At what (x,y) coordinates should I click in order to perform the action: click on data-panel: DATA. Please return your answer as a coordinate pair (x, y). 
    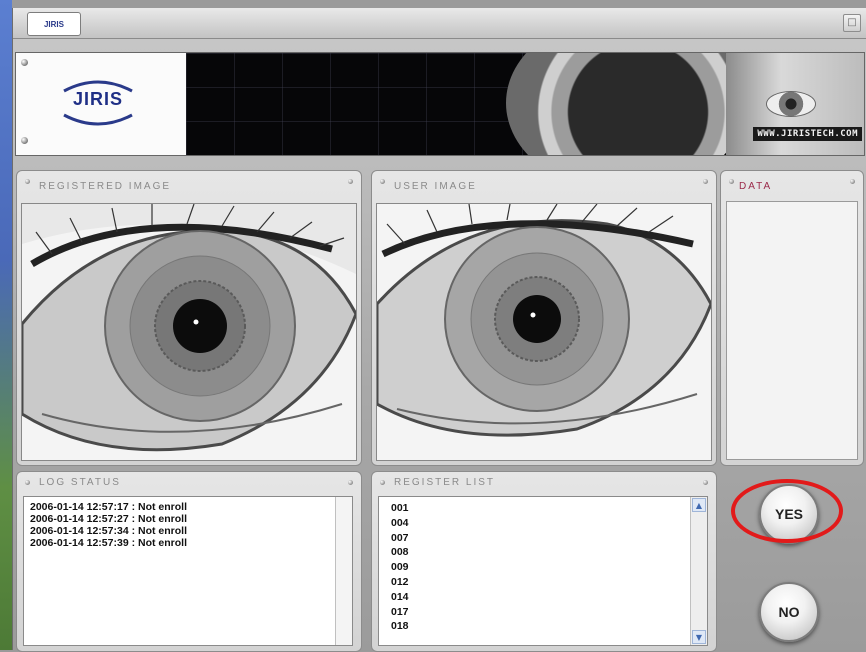
    Looking at the image, I should click on (792, 318).